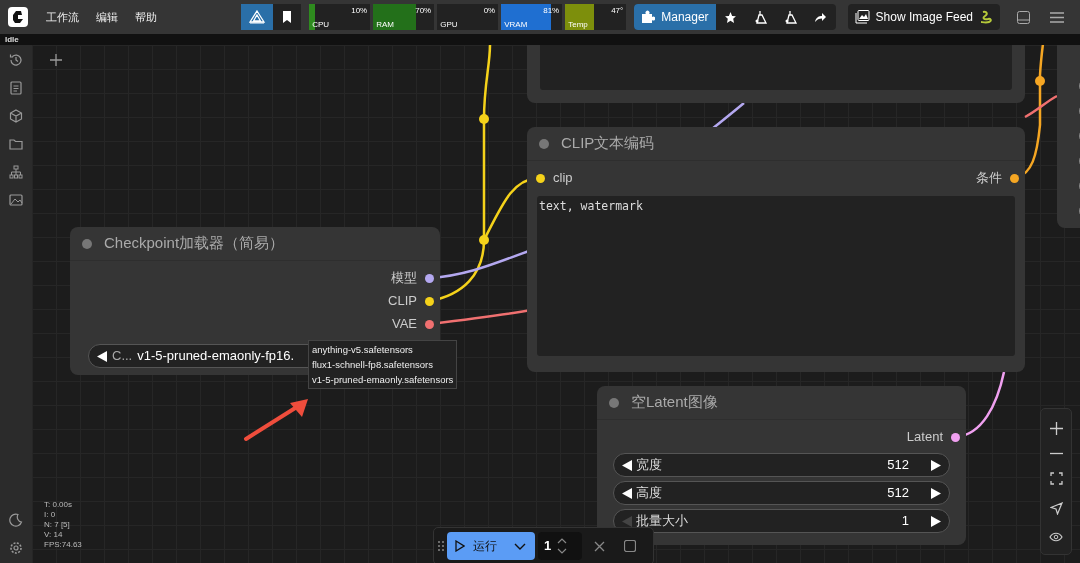 Image resolution: width=1080 pixels, height=563 pixels. I want to click on folder-icon, so click(16, 144).